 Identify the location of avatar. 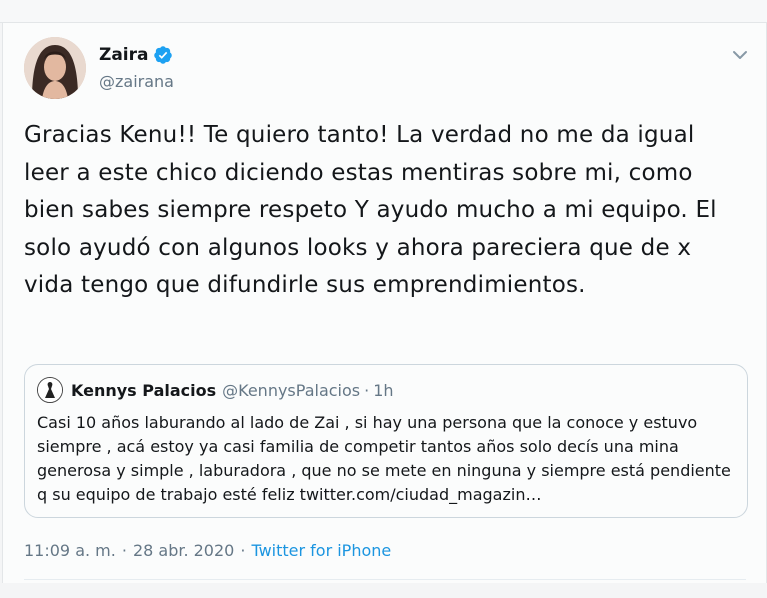
(55, 68).